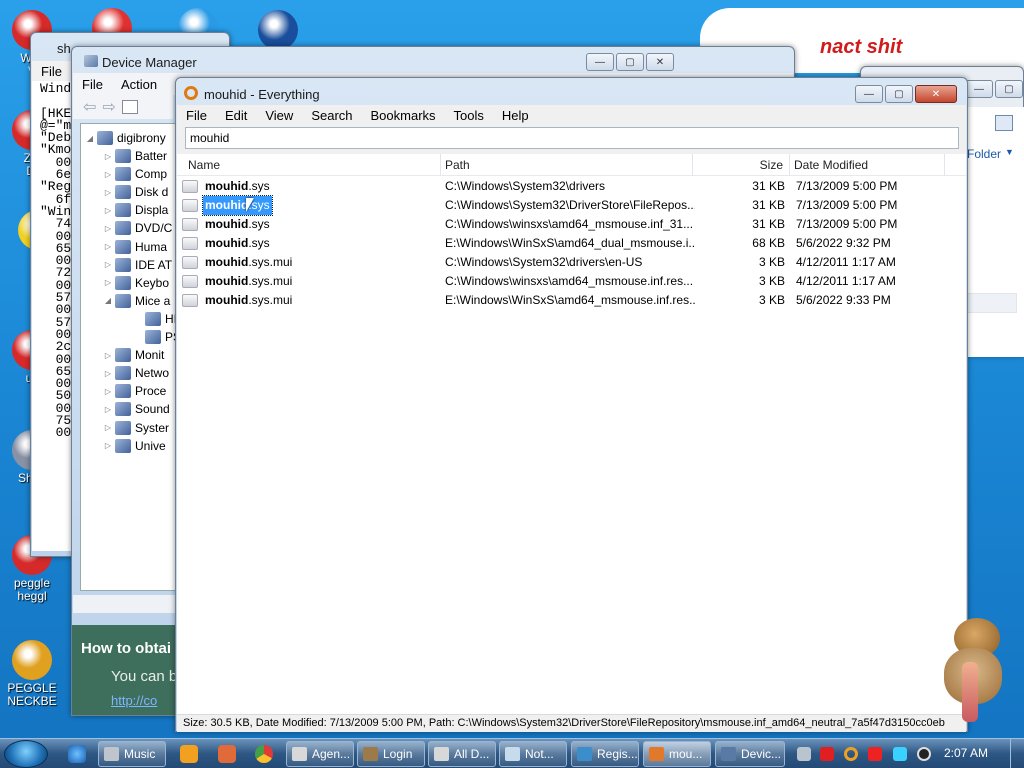 This screenshot has width=1024, height=768. Describe the element at coordinates (125, 138) in the screenshot. I see `tree-root: ◢ digibrony` at that location.